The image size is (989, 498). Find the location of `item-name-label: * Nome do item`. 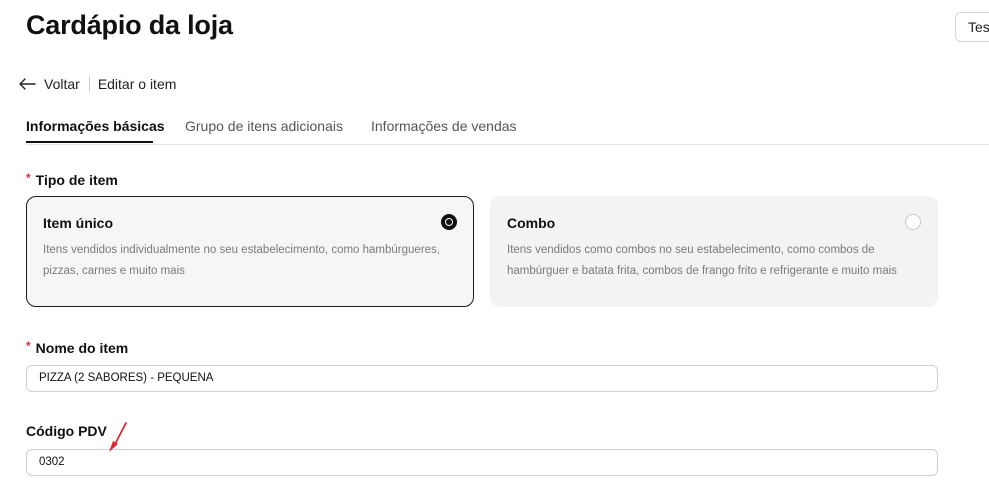

item-name-label: * Nome do item is located at coordinates (77, 347).